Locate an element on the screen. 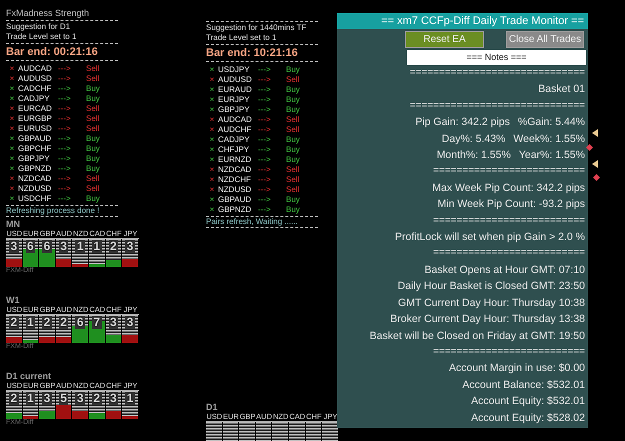 The width and height of the screenshot is (625, 441). pair-name: AUDCAD is located at coordinates (235, 120).